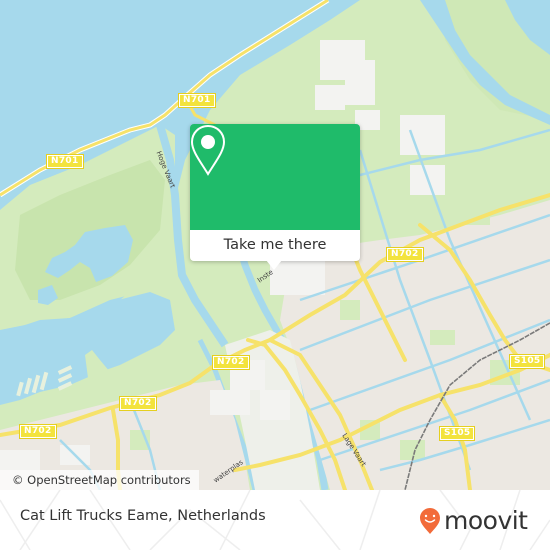 Image resolution: width=550 pixels, height=550 pixels. I want to click on road-label-s105-east: S105, so click(527, 361).